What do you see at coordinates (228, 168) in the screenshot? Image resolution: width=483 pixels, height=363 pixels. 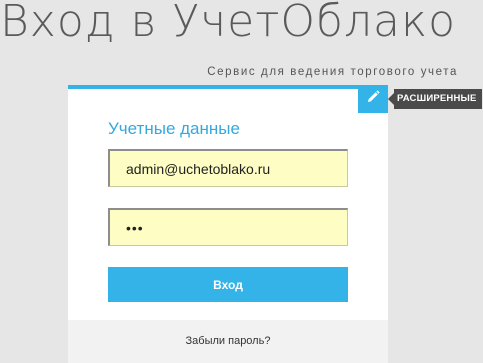 I see `email-field: admin@uchetoblako.ru` at bounding box center [228, 168].